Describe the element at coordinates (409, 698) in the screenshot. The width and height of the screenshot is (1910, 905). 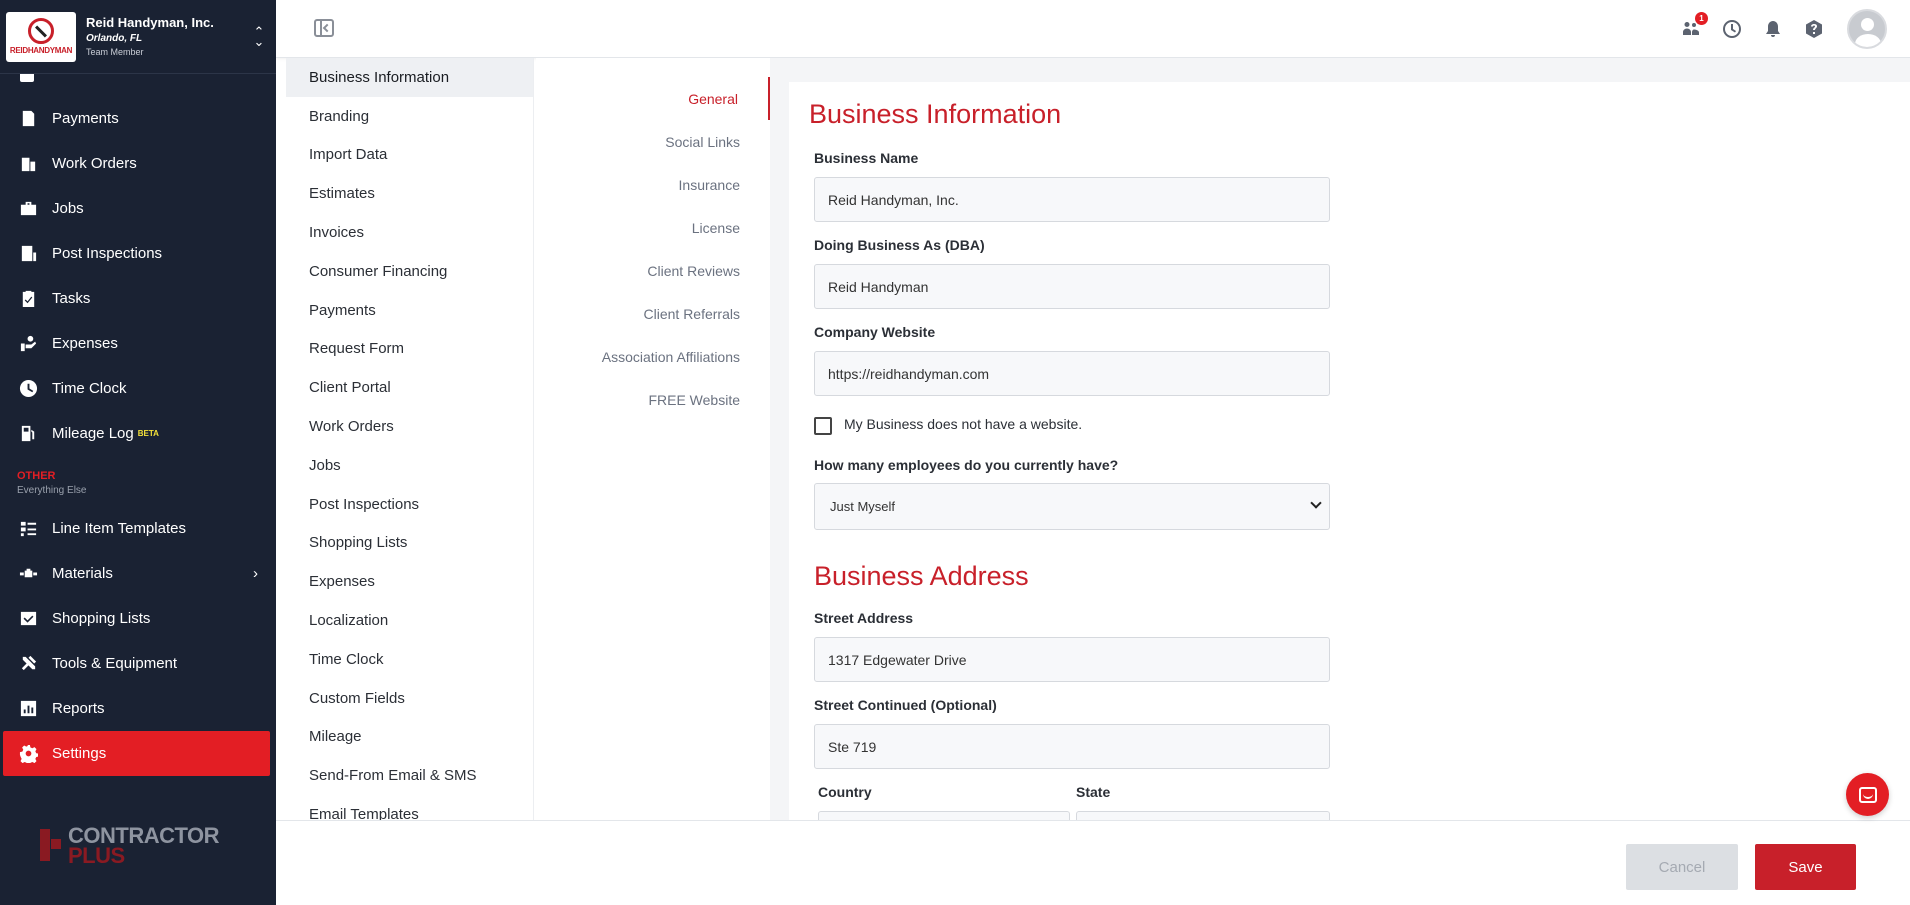
I see `category-custom-fields: Custom Fields` at that location.